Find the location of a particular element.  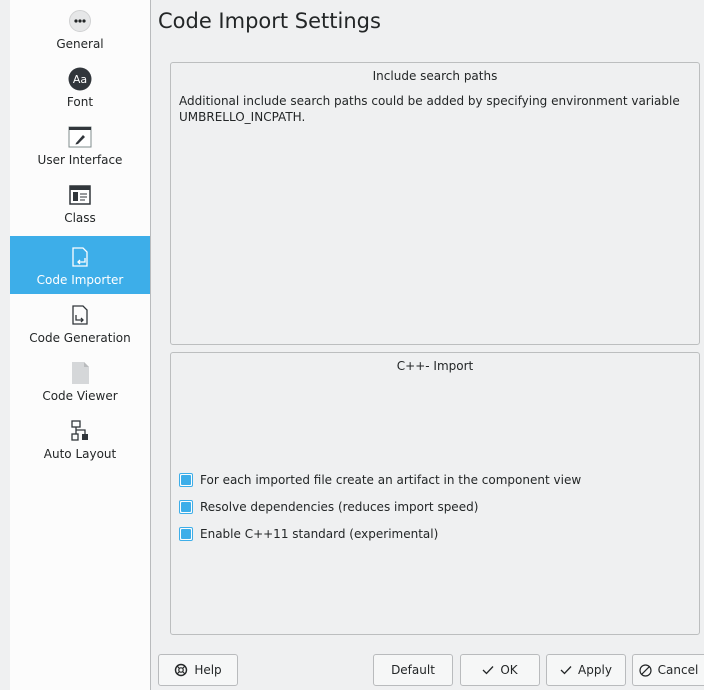

cancel-icon is located at coordinates (645, 670).